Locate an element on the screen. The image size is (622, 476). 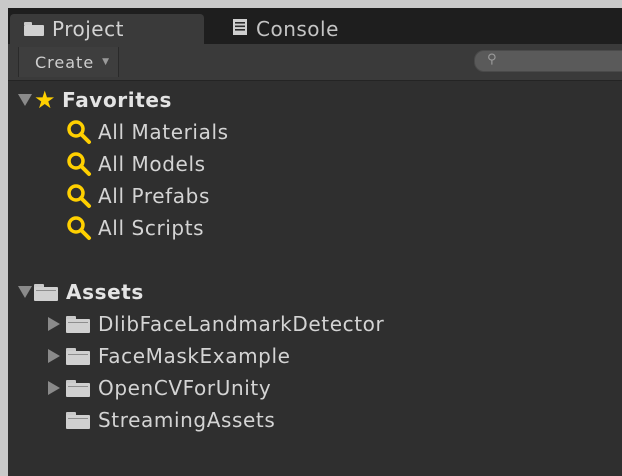
favorites-header: ★ Favorites is located at coordinates (95, 100).